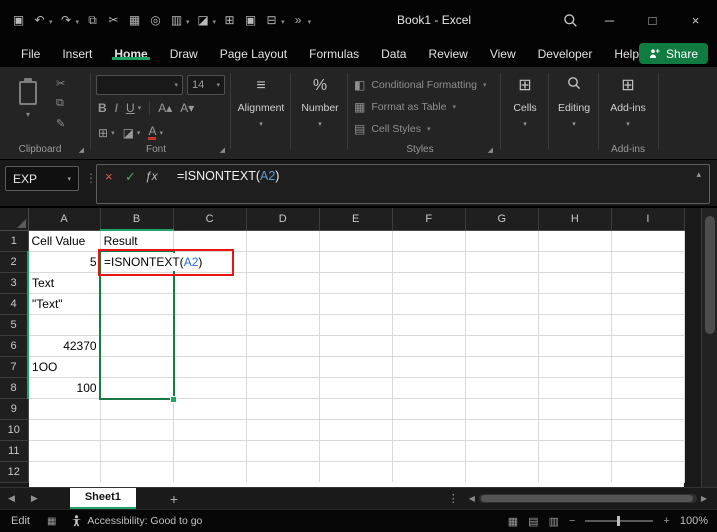 Image resolution: width=717 pixels, height=532 pixels. What do you see at coordinates (283, 262) in the screenshot?
I see `cell-D2` at bounding box center [283, 262].